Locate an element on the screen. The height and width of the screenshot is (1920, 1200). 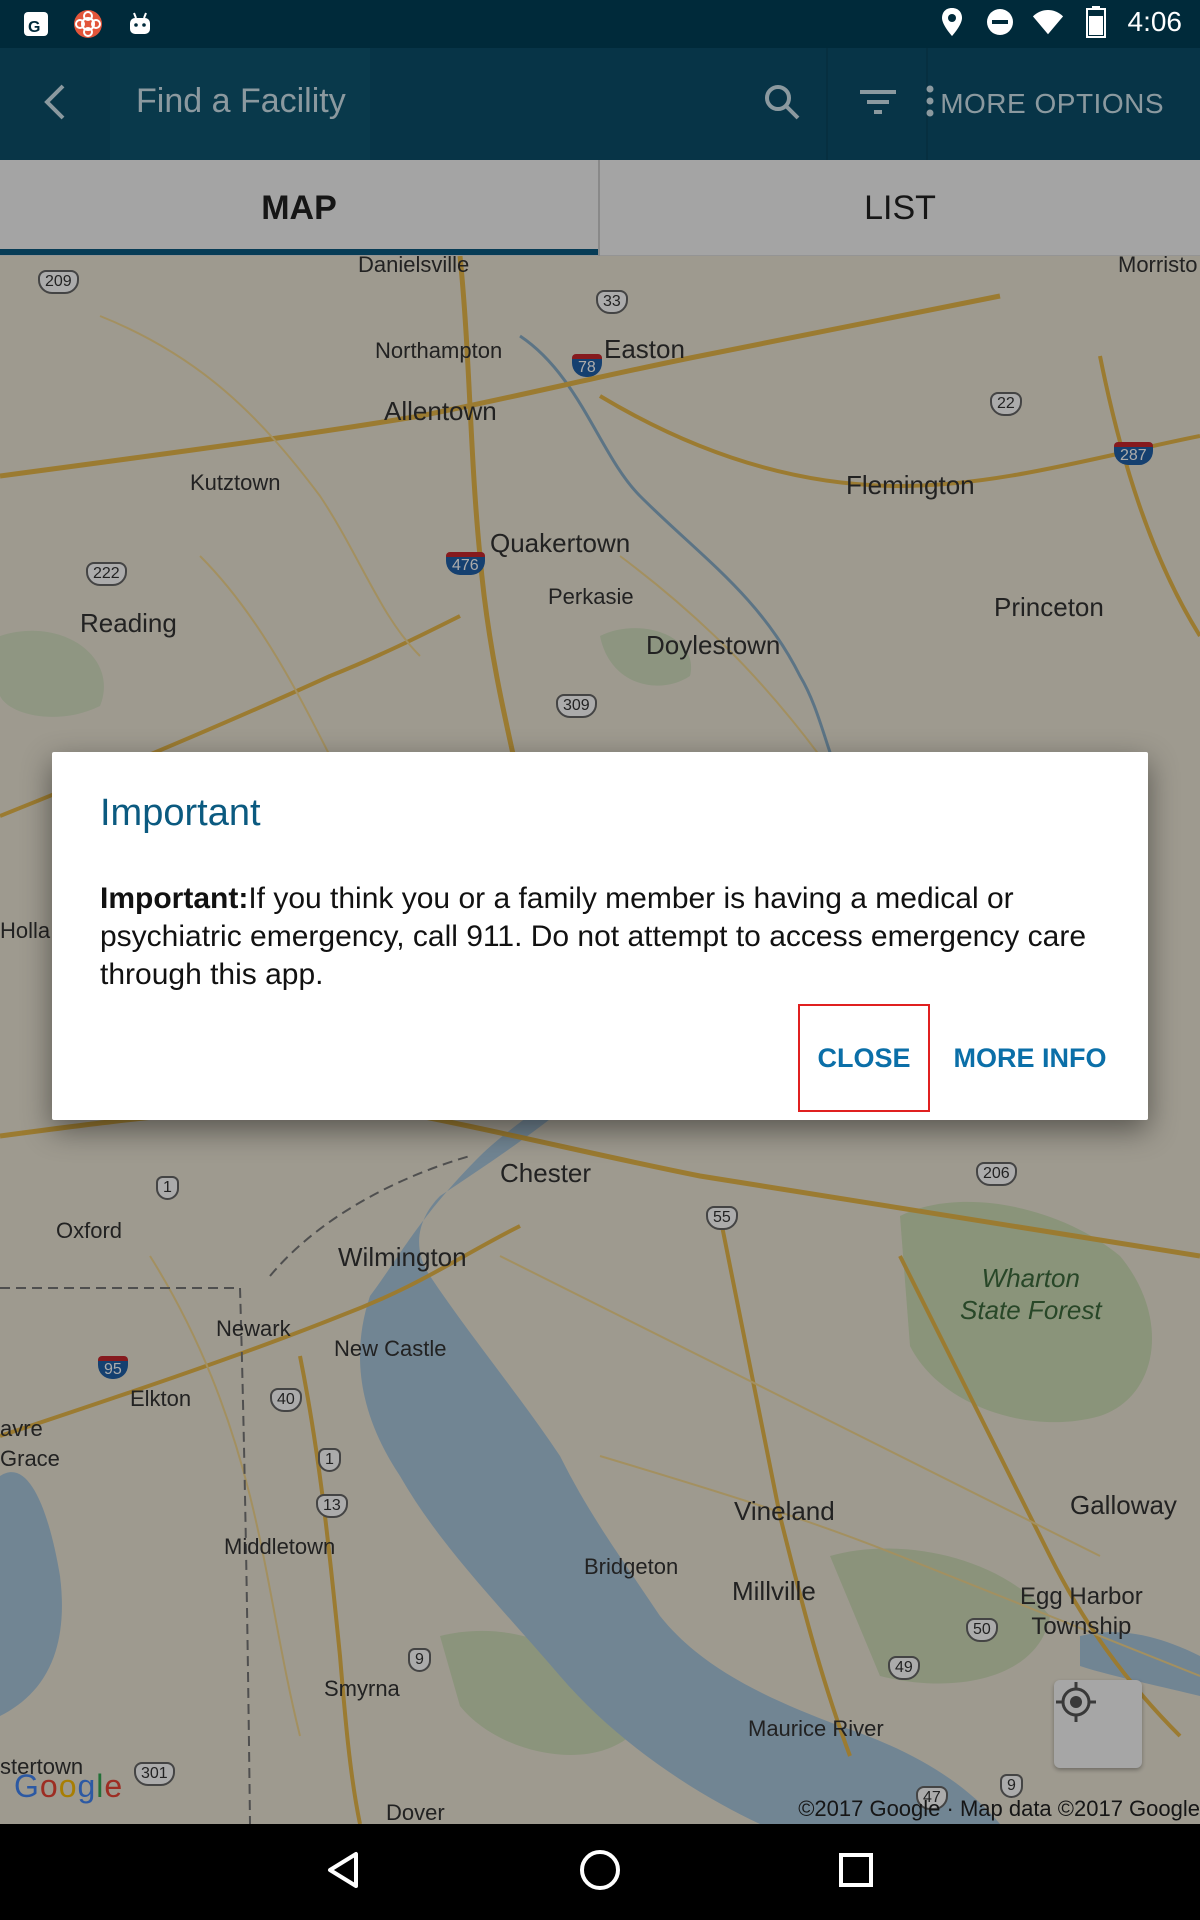
android-icon is located at coordinates (140, 24).